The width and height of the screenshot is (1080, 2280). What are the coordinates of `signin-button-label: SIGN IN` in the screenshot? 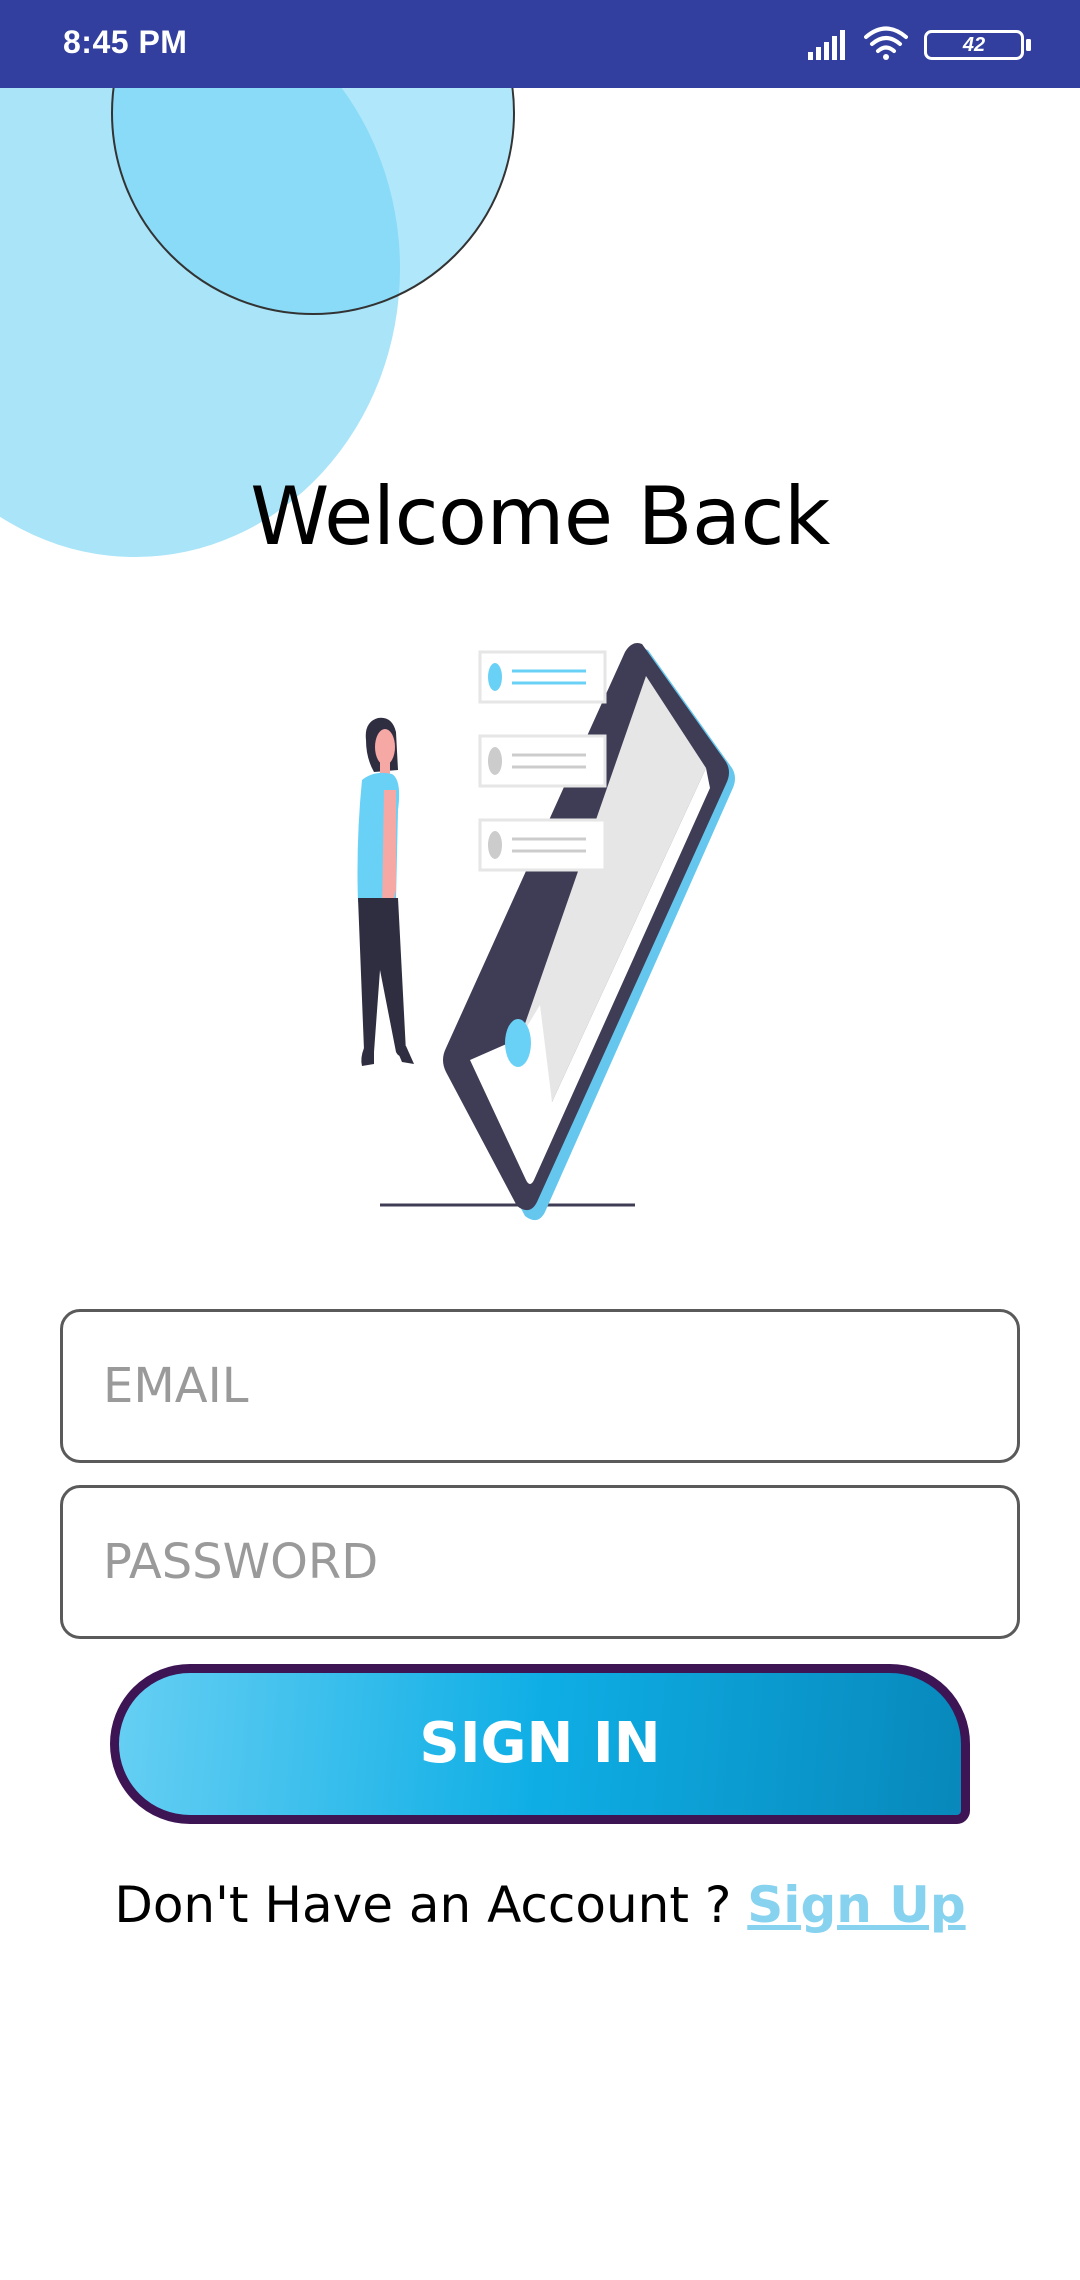 It's located at (540, 1743).